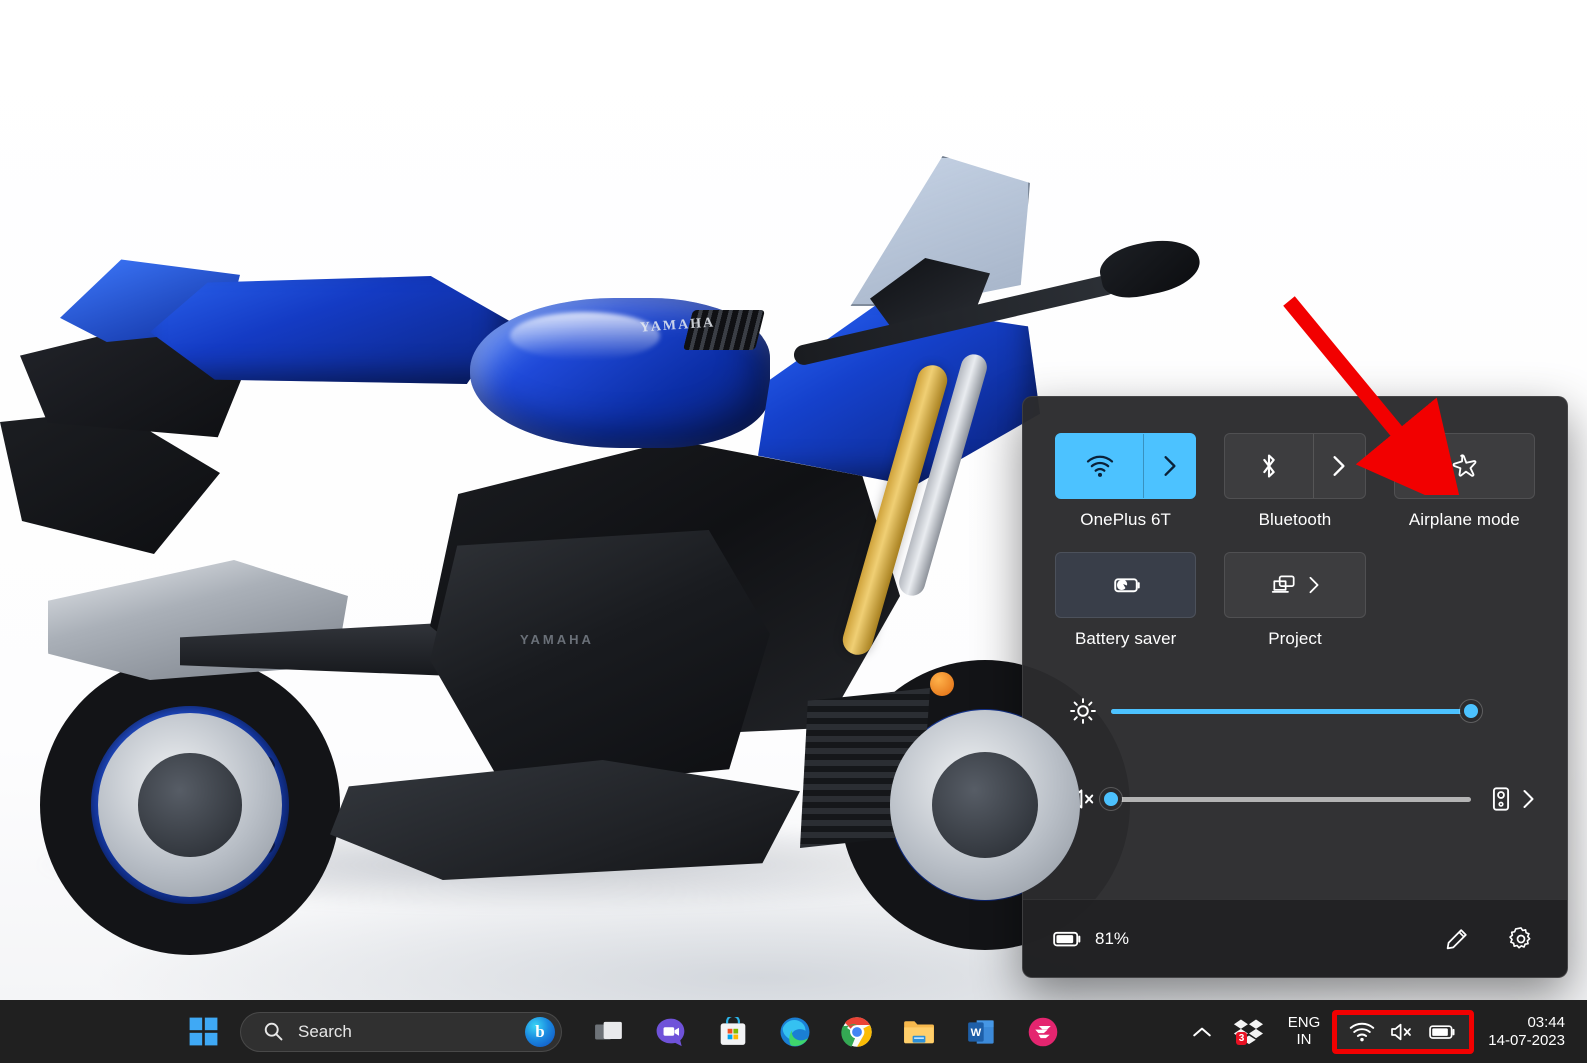 The image size is (1587, 1063). What do you see at coordinates (1295, 938) in the screenshot?
I see `quick-settings-footer: 81%` at bounding box center [1295, 938].